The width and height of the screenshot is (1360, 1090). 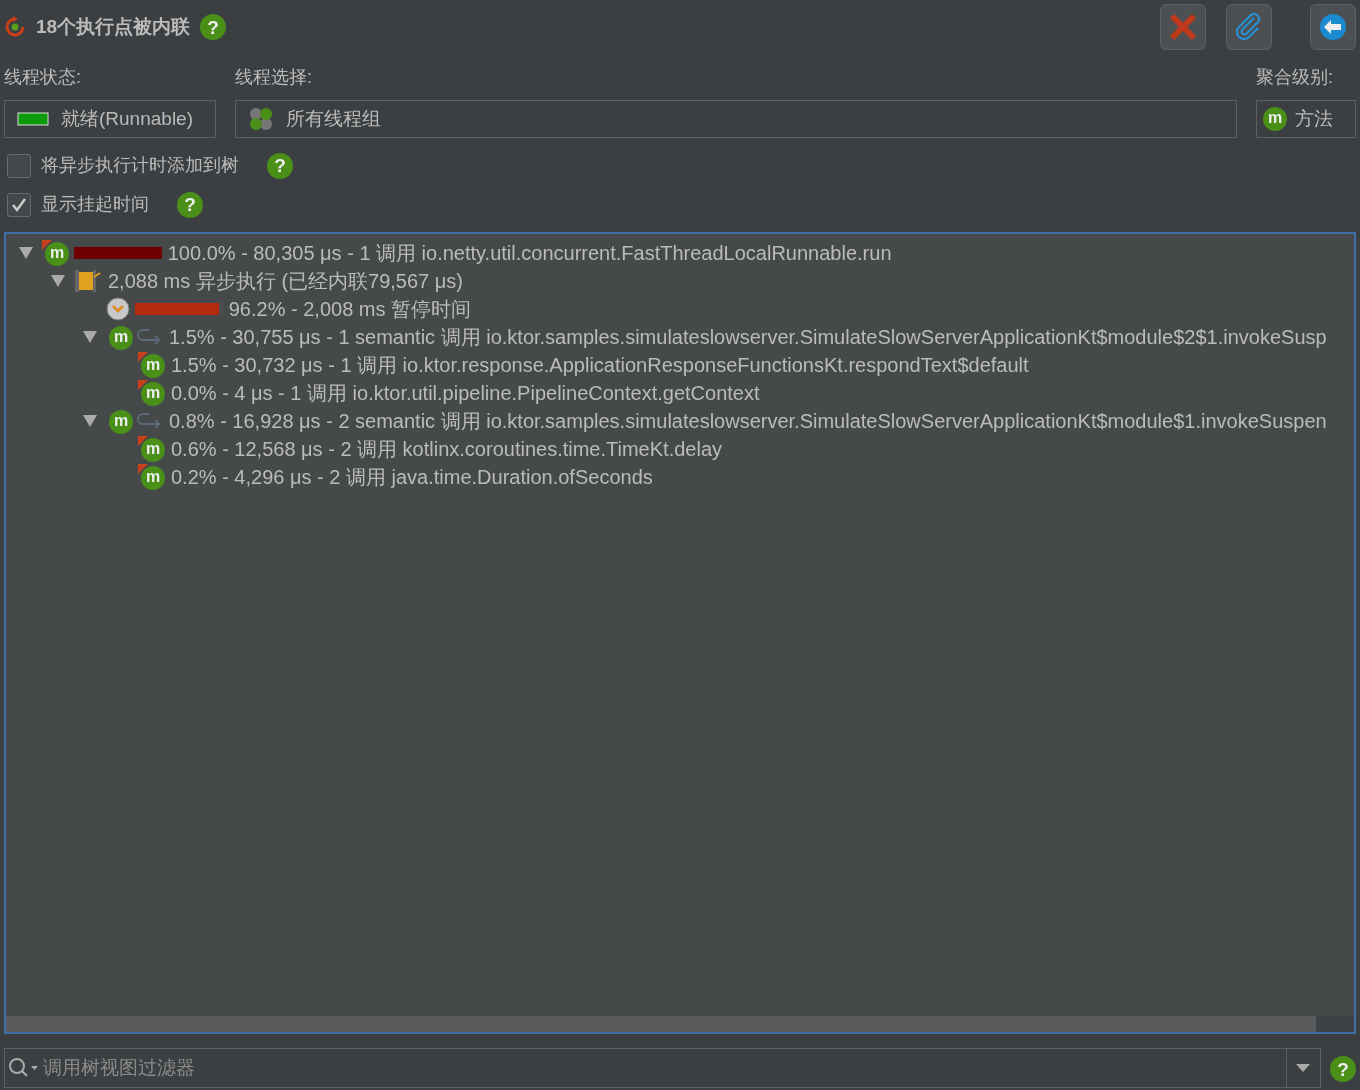 What do you see at coordinates (529, 253) in the screenshot?
I see `tree-node-label: 100.0% - 80,305 μs - 1 调用 io.netty.util.concurrent.FastThreadLocalRunnable.run` at bounding box center [529, 253].